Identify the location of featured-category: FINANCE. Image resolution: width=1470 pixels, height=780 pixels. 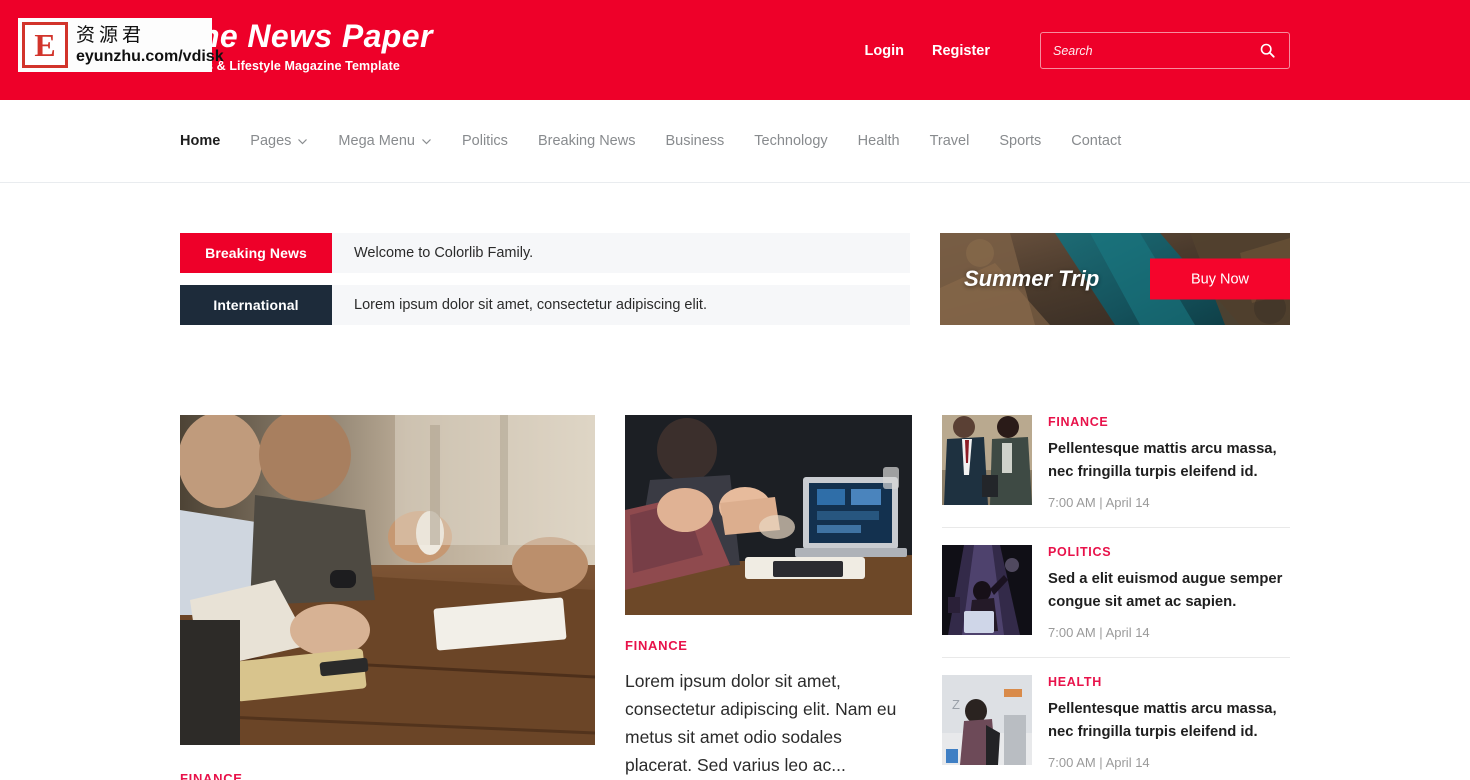
(387, 775).